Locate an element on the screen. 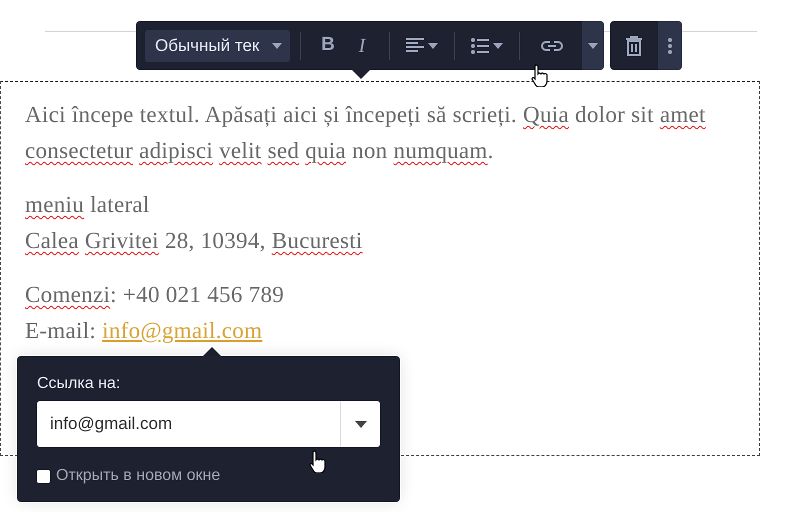  paragraph-text: Aici începe textul. Apăsați aici și începeți să scrieți. Quia dolor sit amet consectetur adipisci velit sed quia non numquam. is located at coordinates (366, 133).